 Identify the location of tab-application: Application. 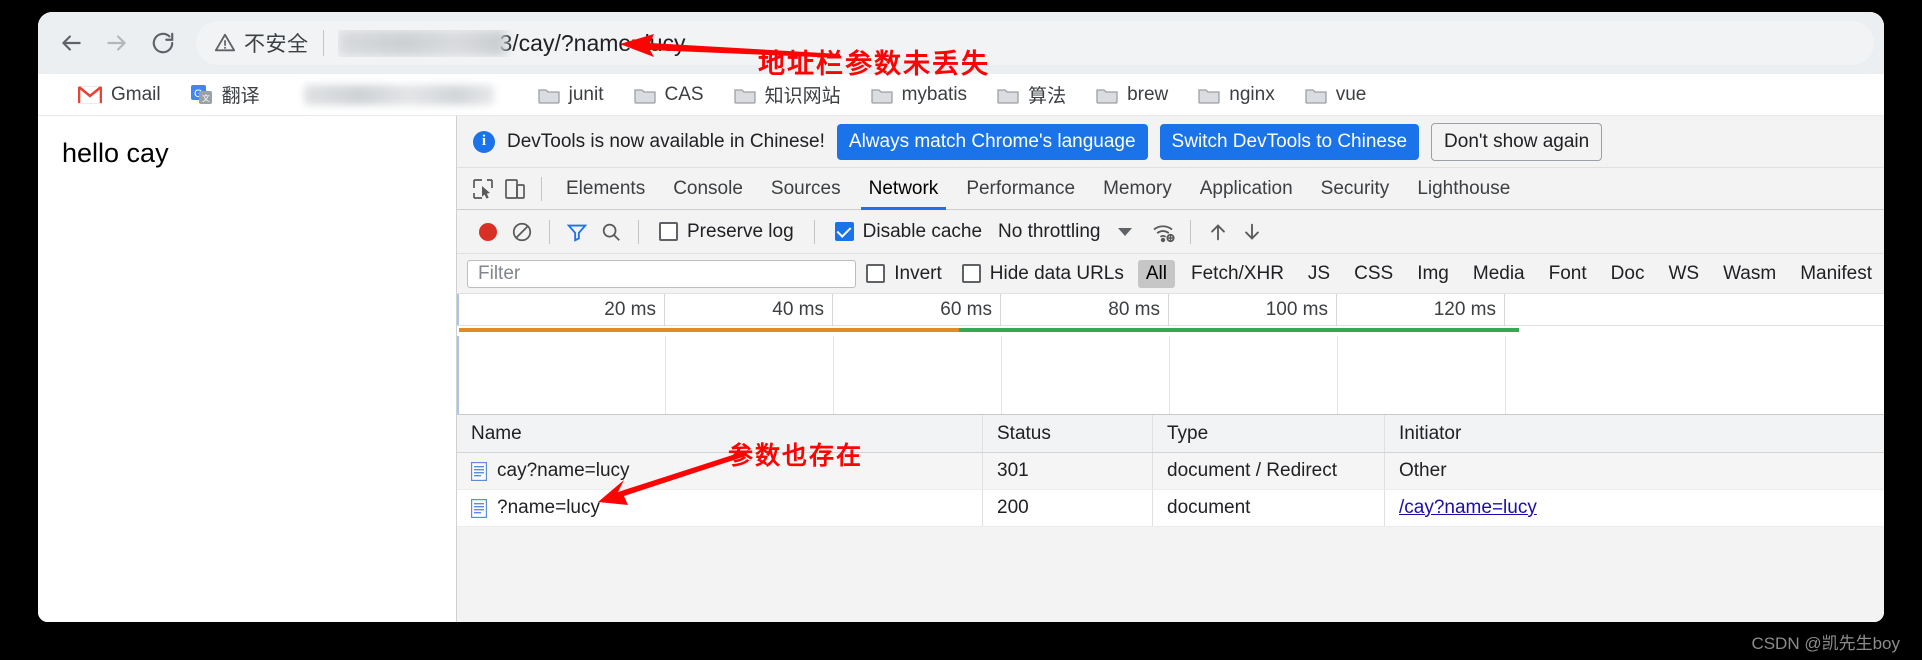
(1246, 189).